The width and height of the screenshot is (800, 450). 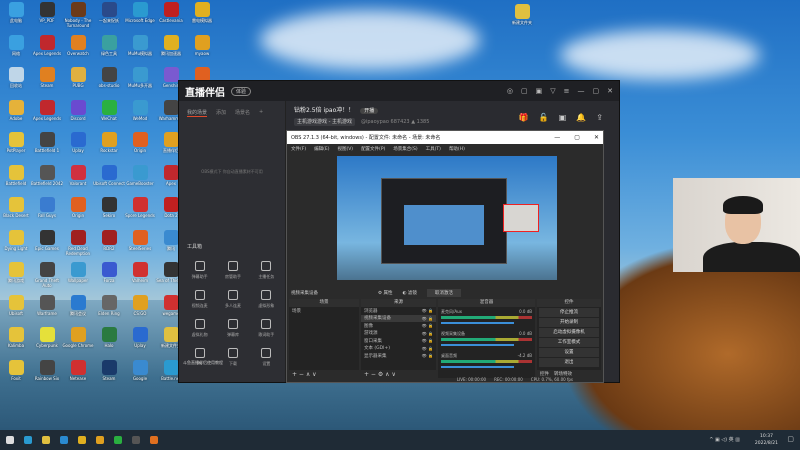 What do you see at coordinates (232, 299) in the screenshot?
I see `tool-item: 多人连麦` at bounding box center [232, 299].